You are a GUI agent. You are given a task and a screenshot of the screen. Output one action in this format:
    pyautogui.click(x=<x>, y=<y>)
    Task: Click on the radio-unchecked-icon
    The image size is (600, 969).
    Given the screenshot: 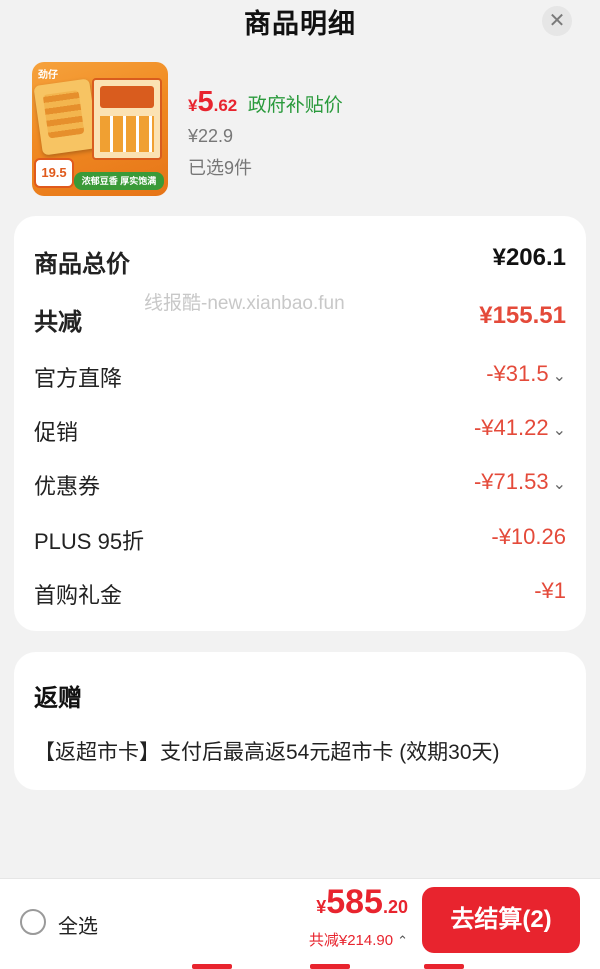 What is the action you would take?
    pyautogui.click(x=33, y=922)
    